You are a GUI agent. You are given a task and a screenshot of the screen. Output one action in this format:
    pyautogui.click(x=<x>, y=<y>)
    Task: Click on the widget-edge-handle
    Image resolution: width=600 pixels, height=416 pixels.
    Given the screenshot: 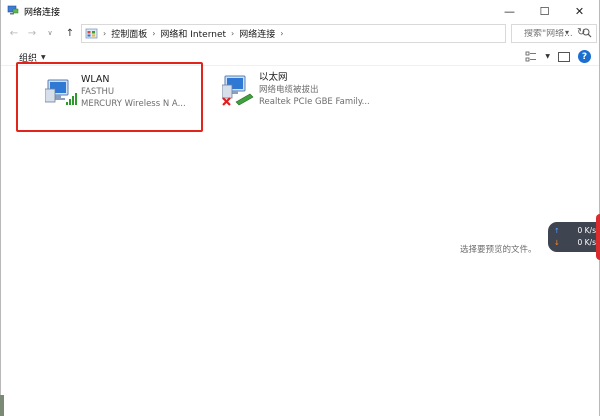 What is the action you would take?
    pyautogui.click(x=598, y=237)
    